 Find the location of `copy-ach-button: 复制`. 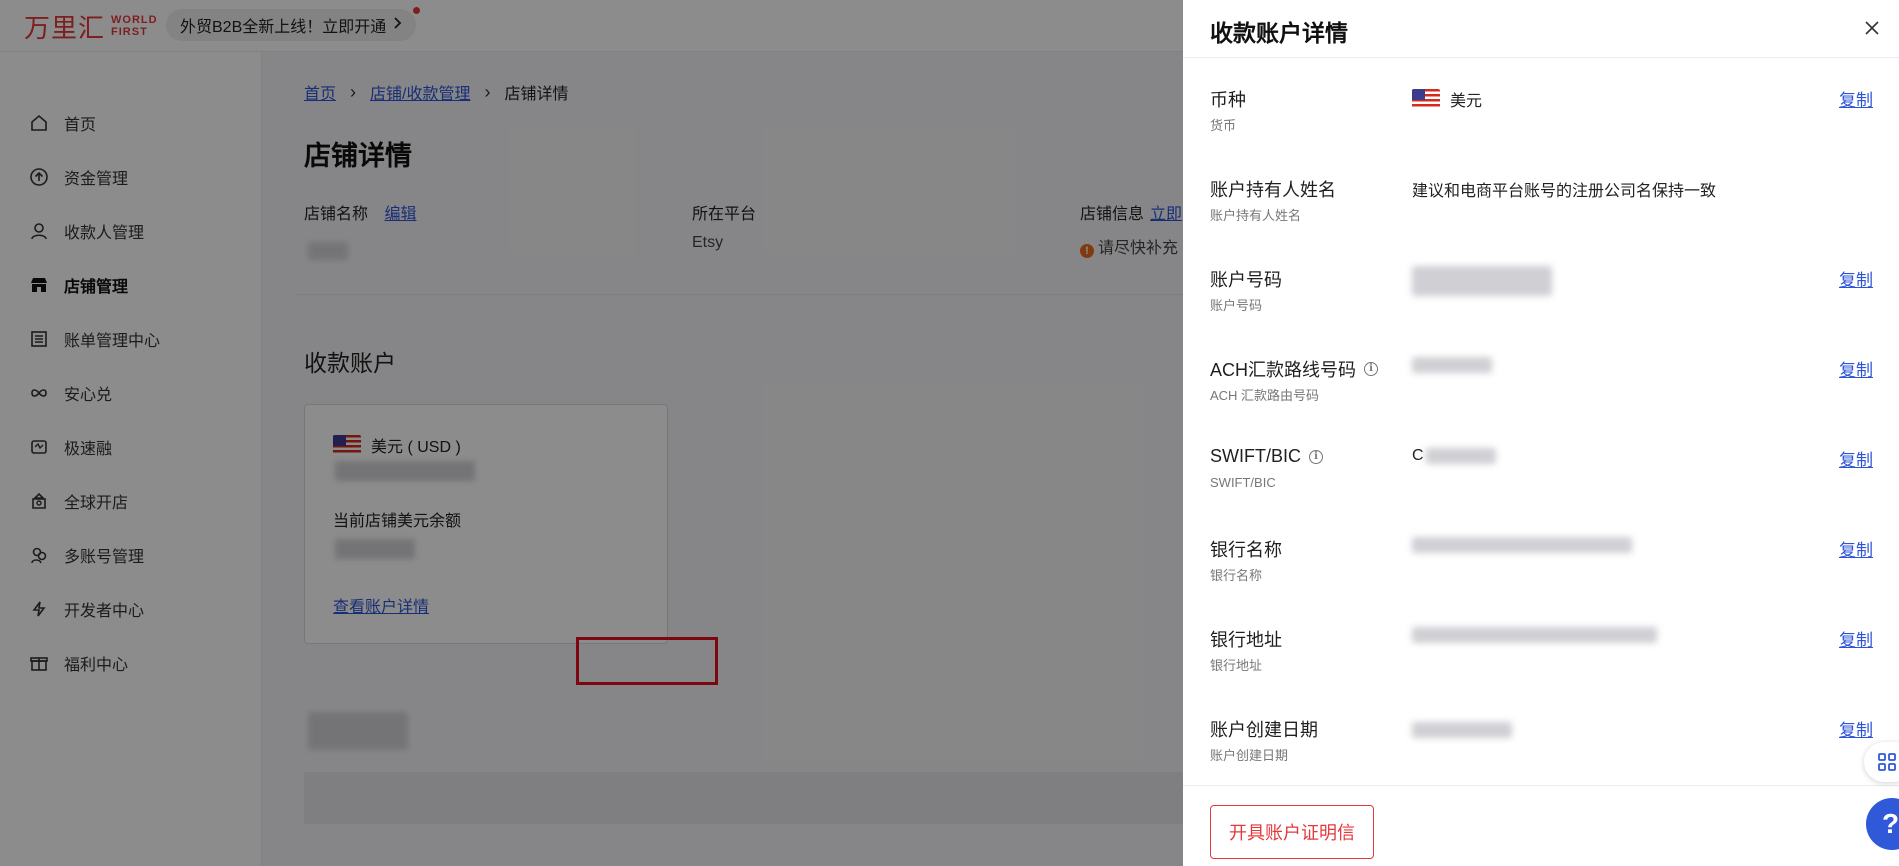

copy-ach-button: 复制 is located at coordinates (1856, 368).